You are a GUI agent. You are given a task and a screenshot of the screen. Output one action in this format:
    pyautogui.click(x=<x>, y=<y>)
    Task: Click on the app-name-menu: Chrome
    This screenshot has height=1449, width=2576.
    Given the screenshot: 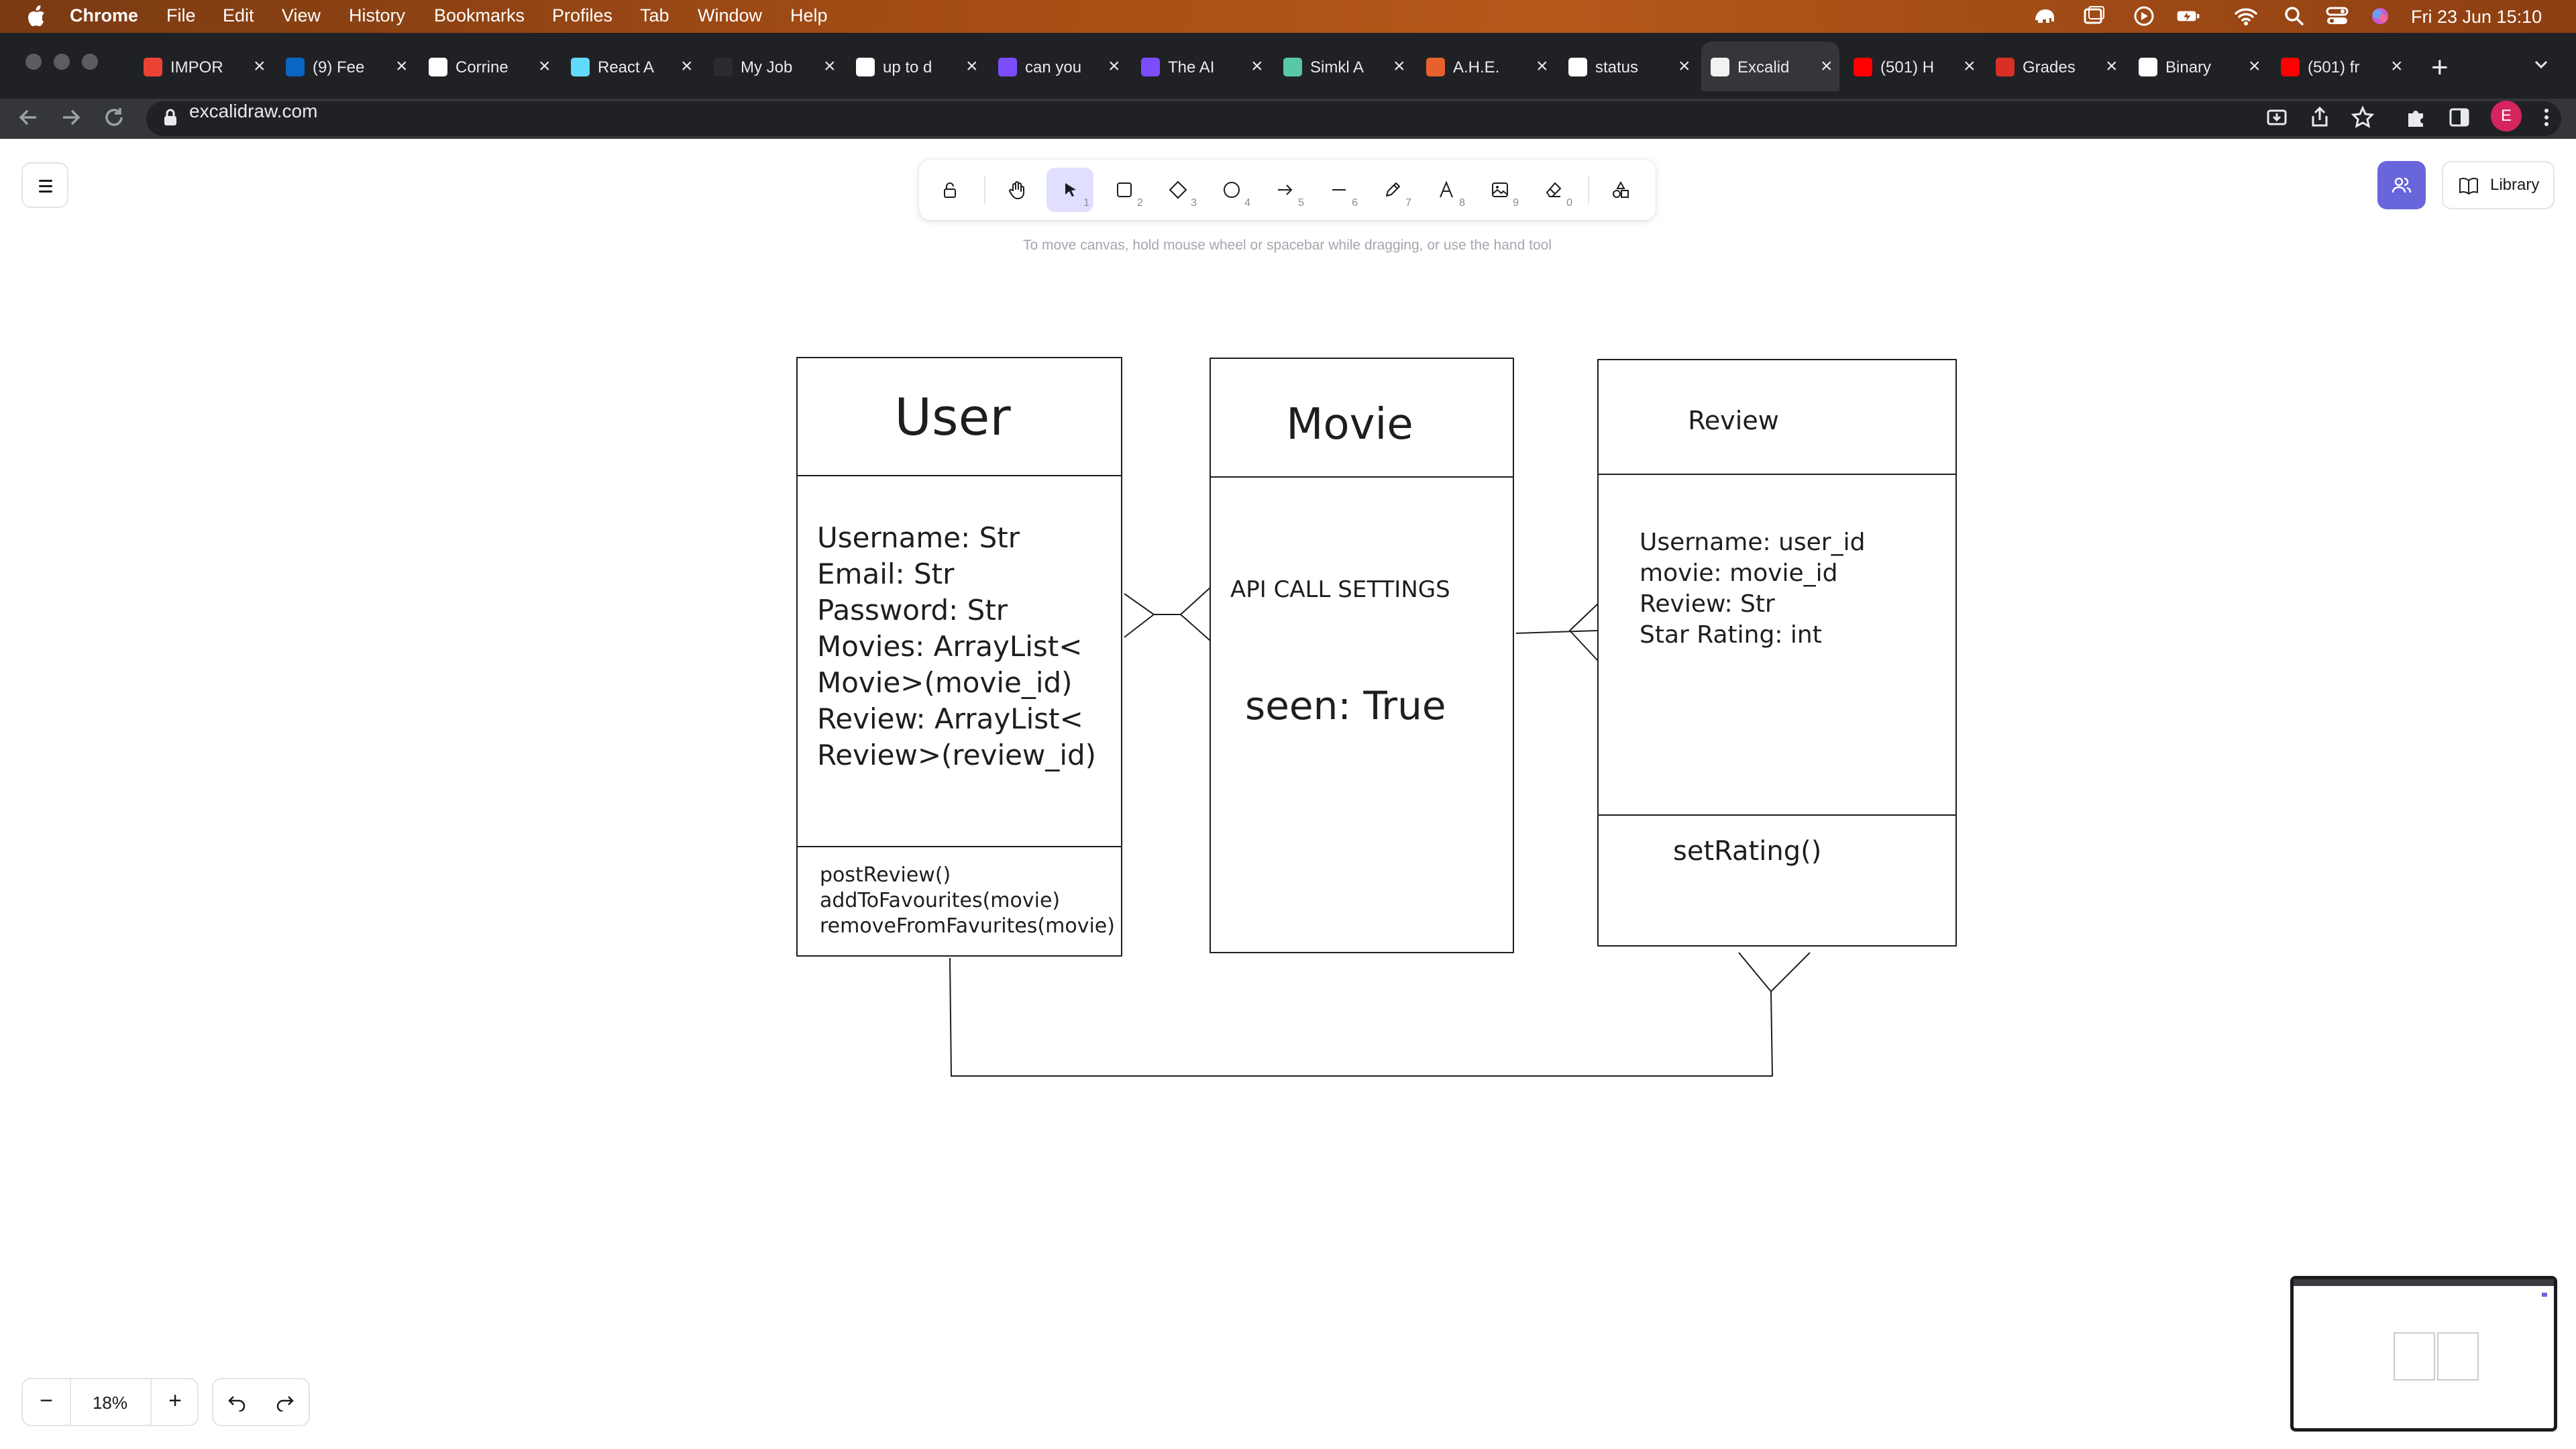 What is the action you would take?
    pyautogui.click(x=104, y=15)
    